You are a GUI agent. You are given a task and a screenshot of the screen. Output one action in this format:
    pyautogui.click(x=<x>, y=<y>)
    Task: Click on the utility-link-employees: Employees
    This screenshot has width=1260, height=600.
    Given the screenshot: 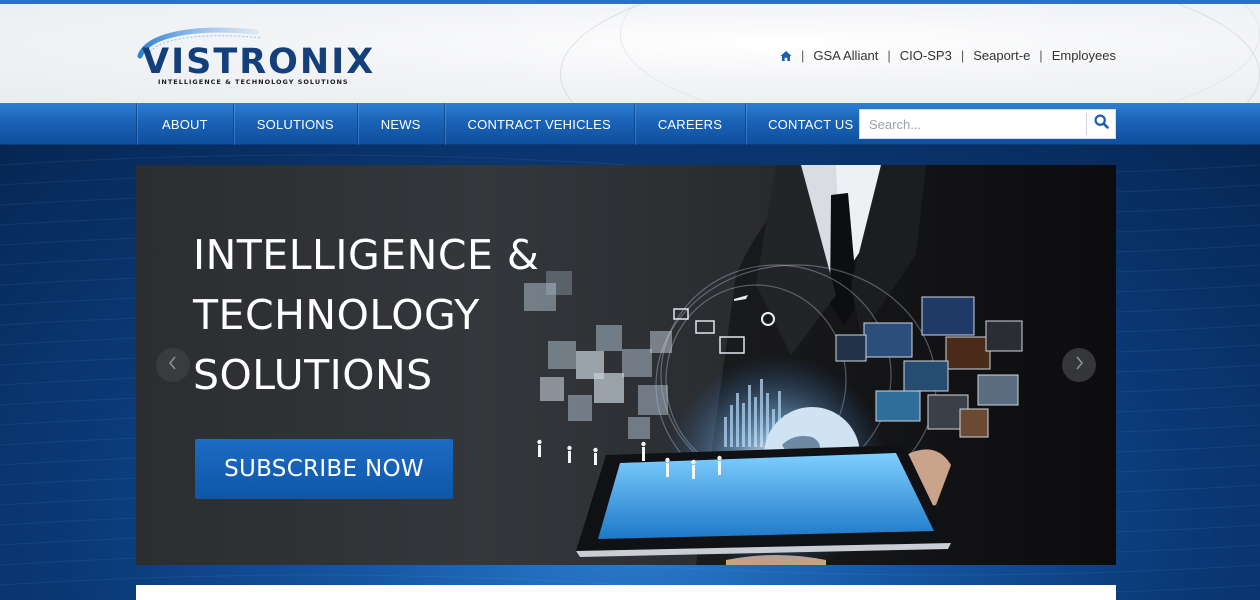 What is the action you would take?
    pyautogui.click(x=1084, y=55)
    